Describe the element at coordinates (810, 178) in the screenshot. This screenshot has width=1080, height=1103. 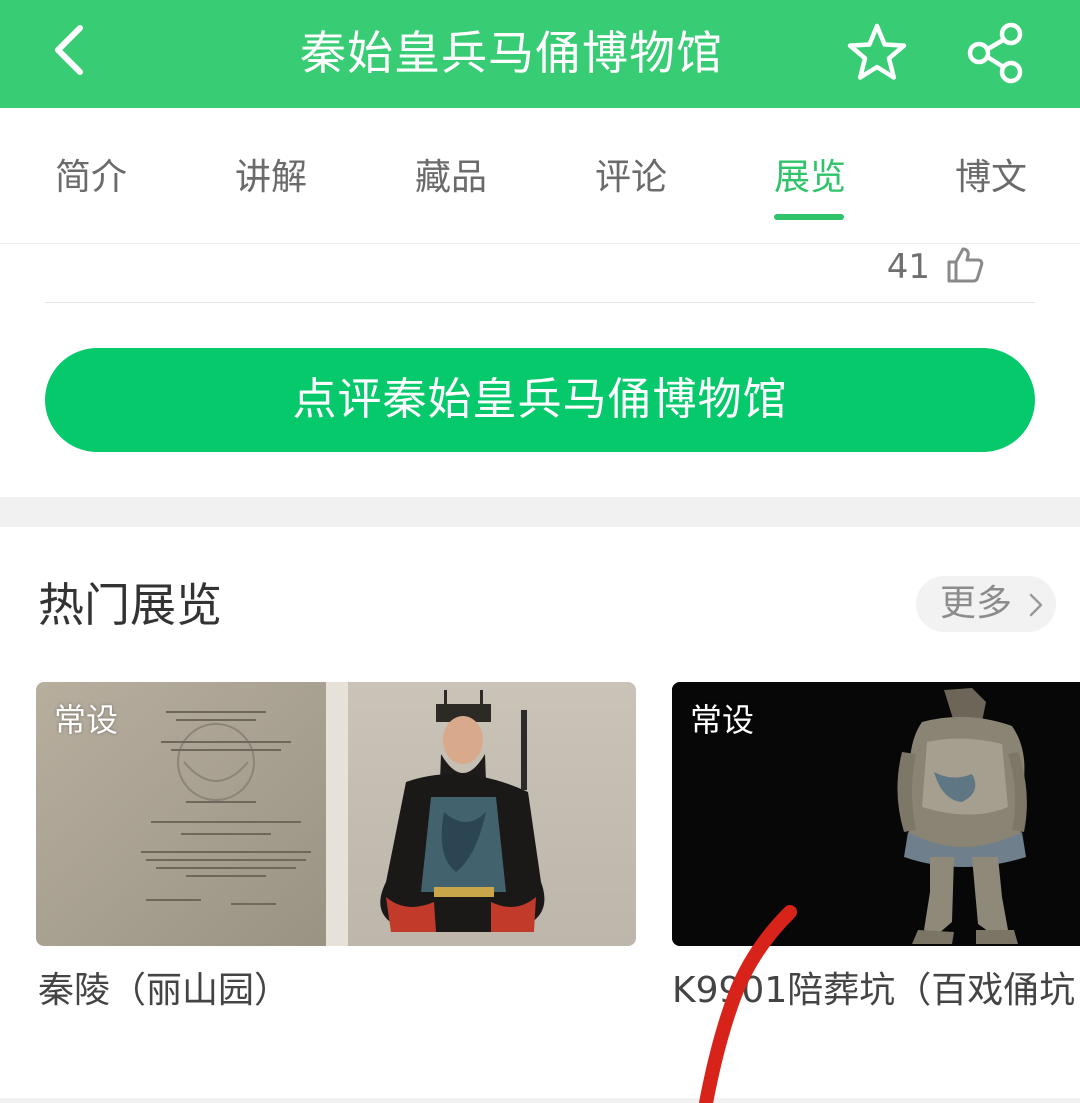
I see `tab-exhibitions: 展览` at that location.